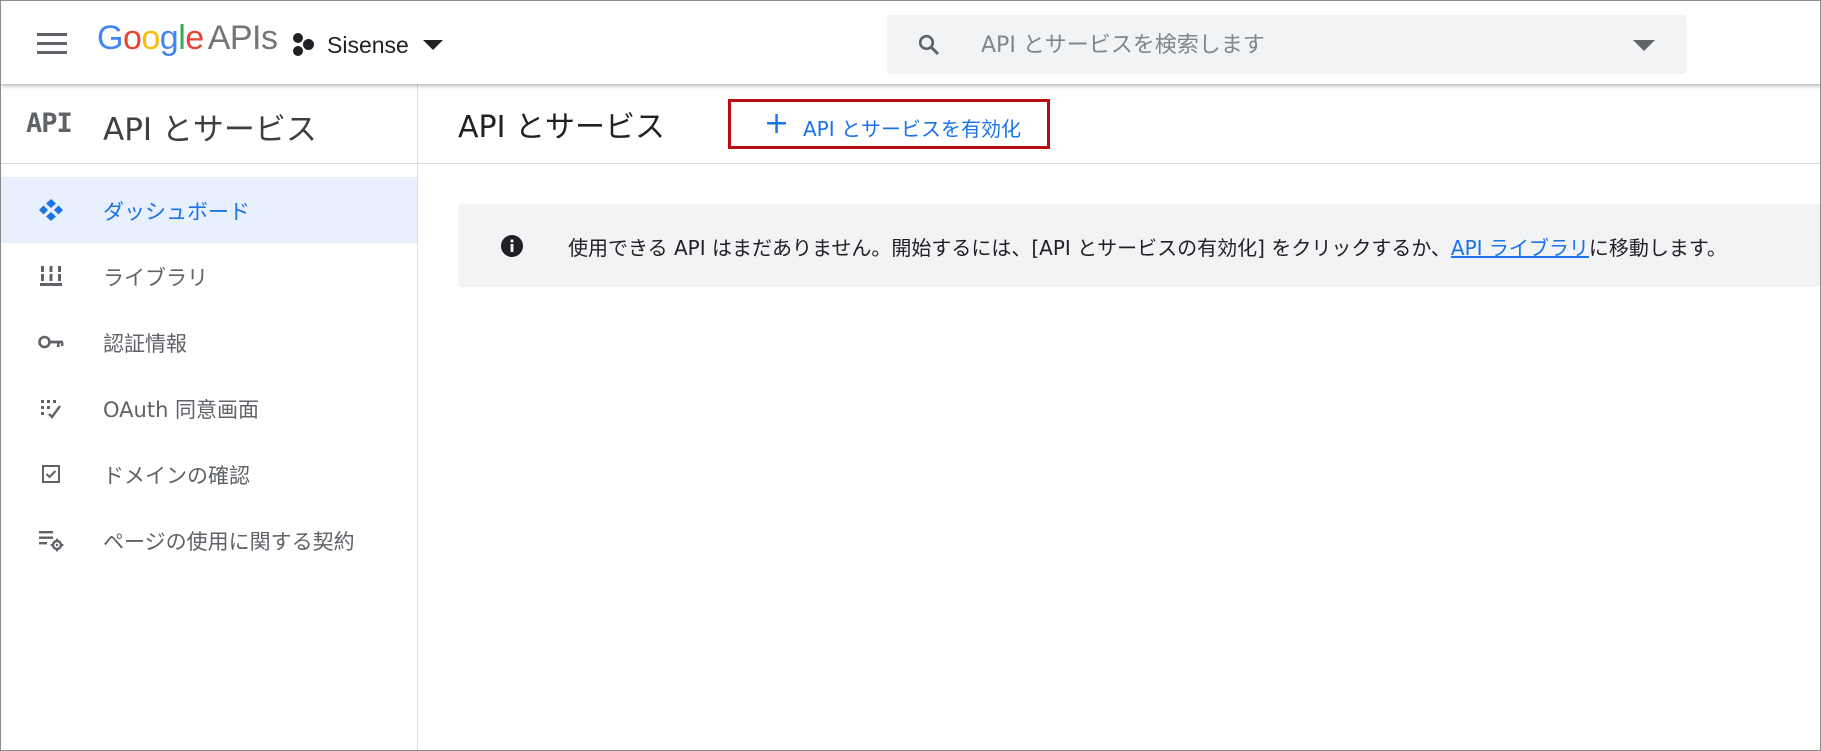  I want to click on api-library-link: API ライブラリ, so click(1520, 248).